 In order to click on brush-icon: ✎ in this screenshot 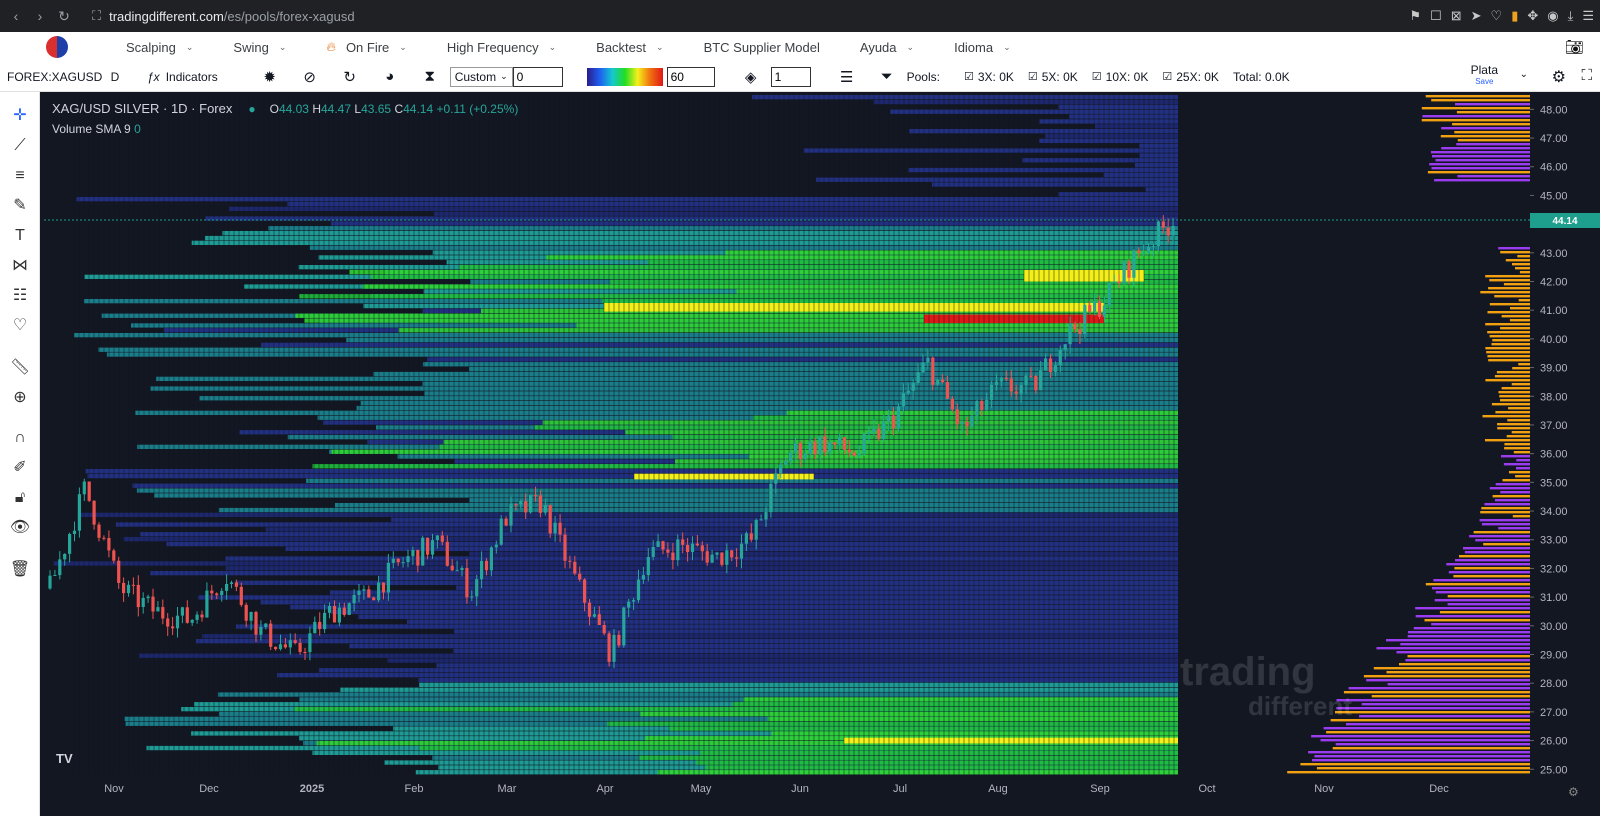, I will do `click(20, 206)`.